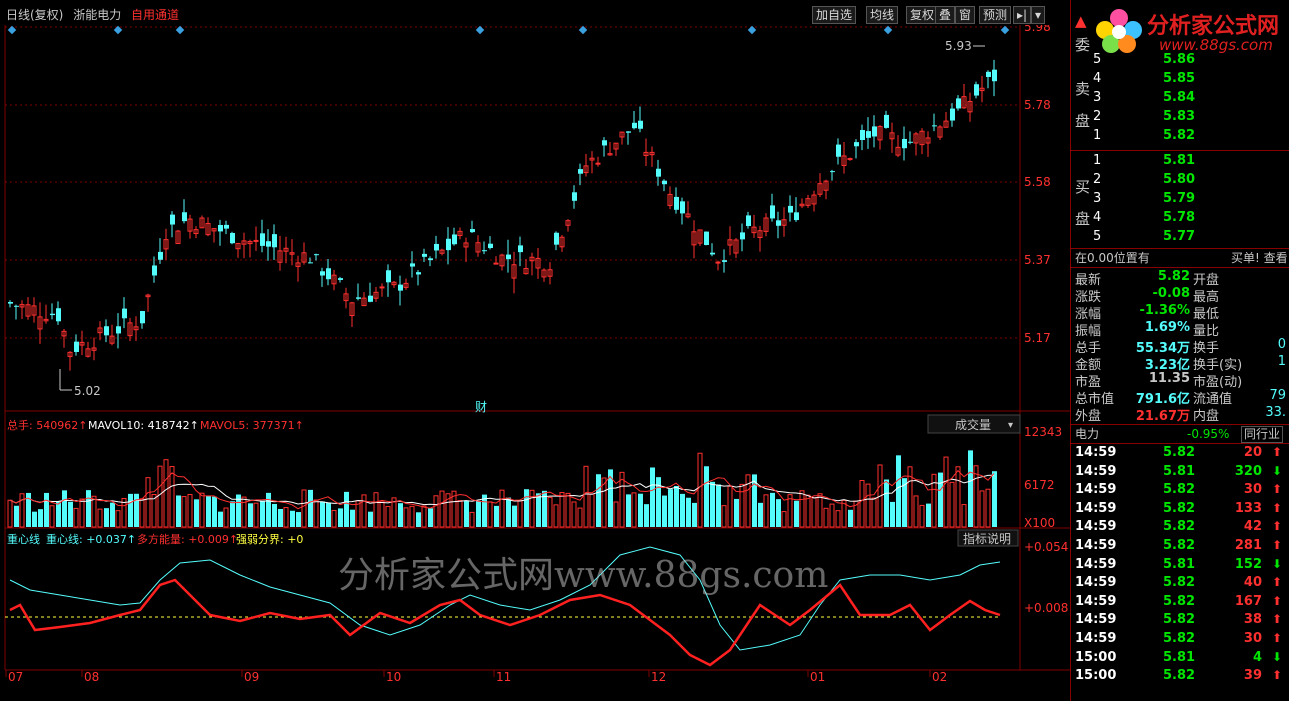  Describe the element at coordinates (922, 15) in the screenshot. I see `adjust-price-button: 复权` at that location.